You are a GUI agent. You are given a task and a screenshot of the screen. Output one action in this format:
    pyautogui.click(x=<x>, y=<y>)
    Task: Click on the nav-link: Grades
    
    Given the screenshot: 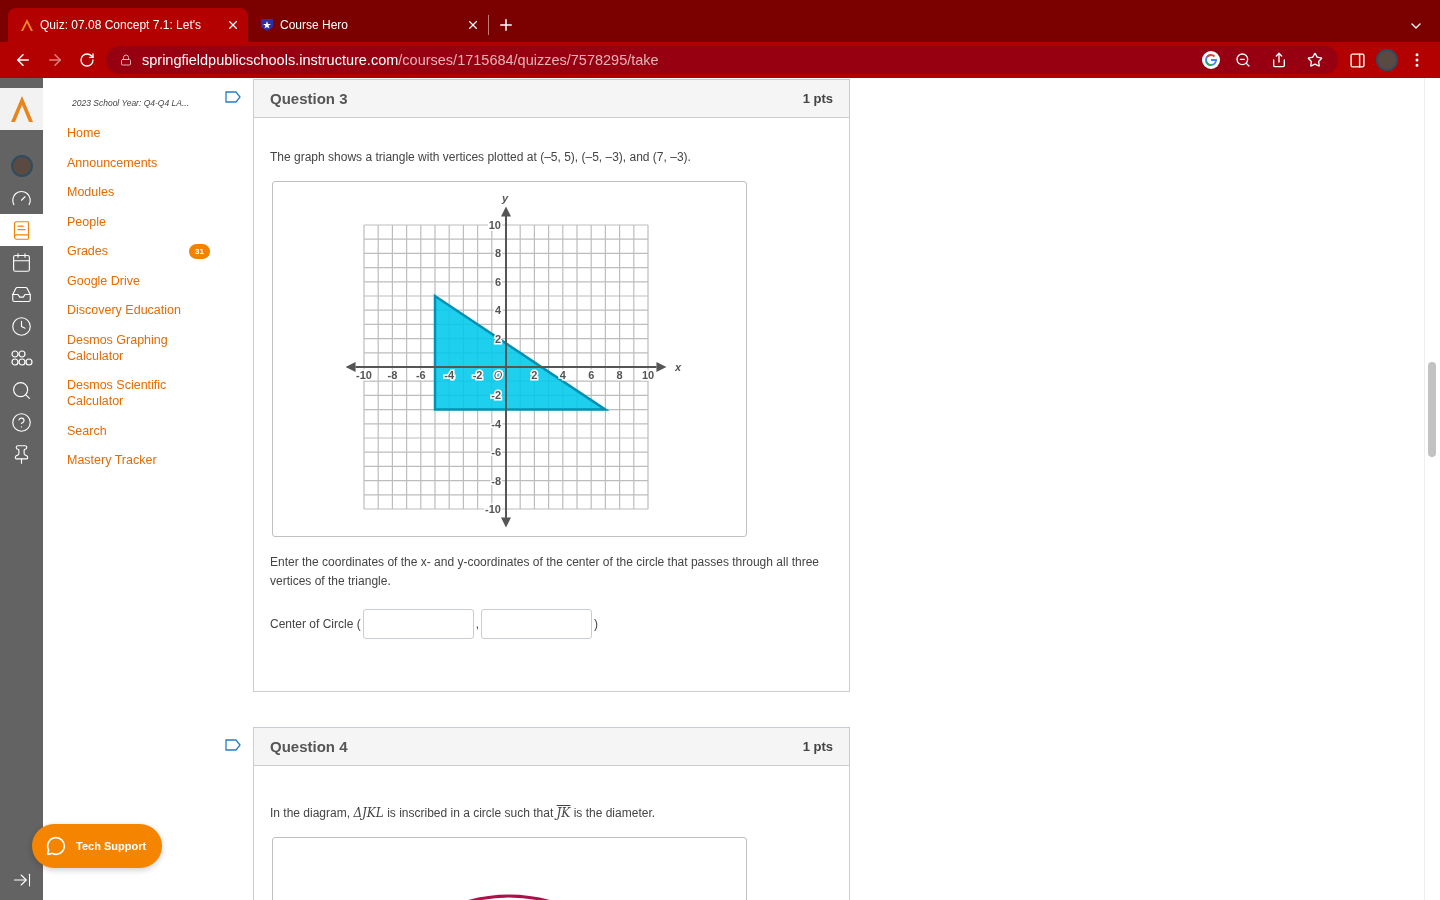 What is the action you would take?
    pyautogui.click(x=128, y=251)
    